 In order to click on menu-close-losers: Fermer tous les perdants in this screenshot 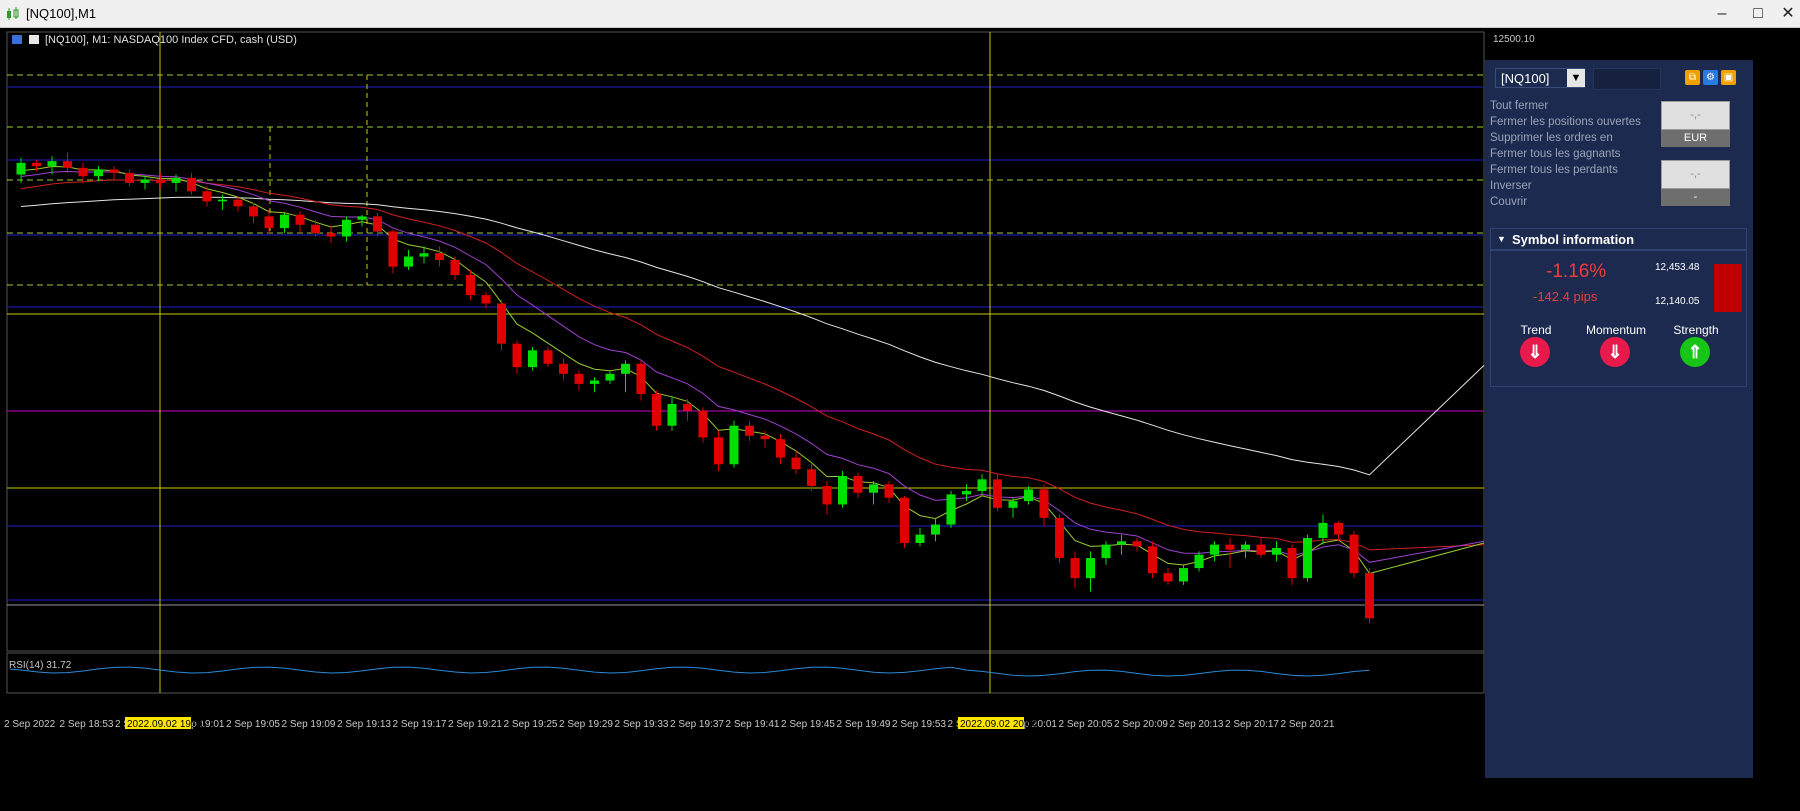, I will do `click(1554, 170)`.